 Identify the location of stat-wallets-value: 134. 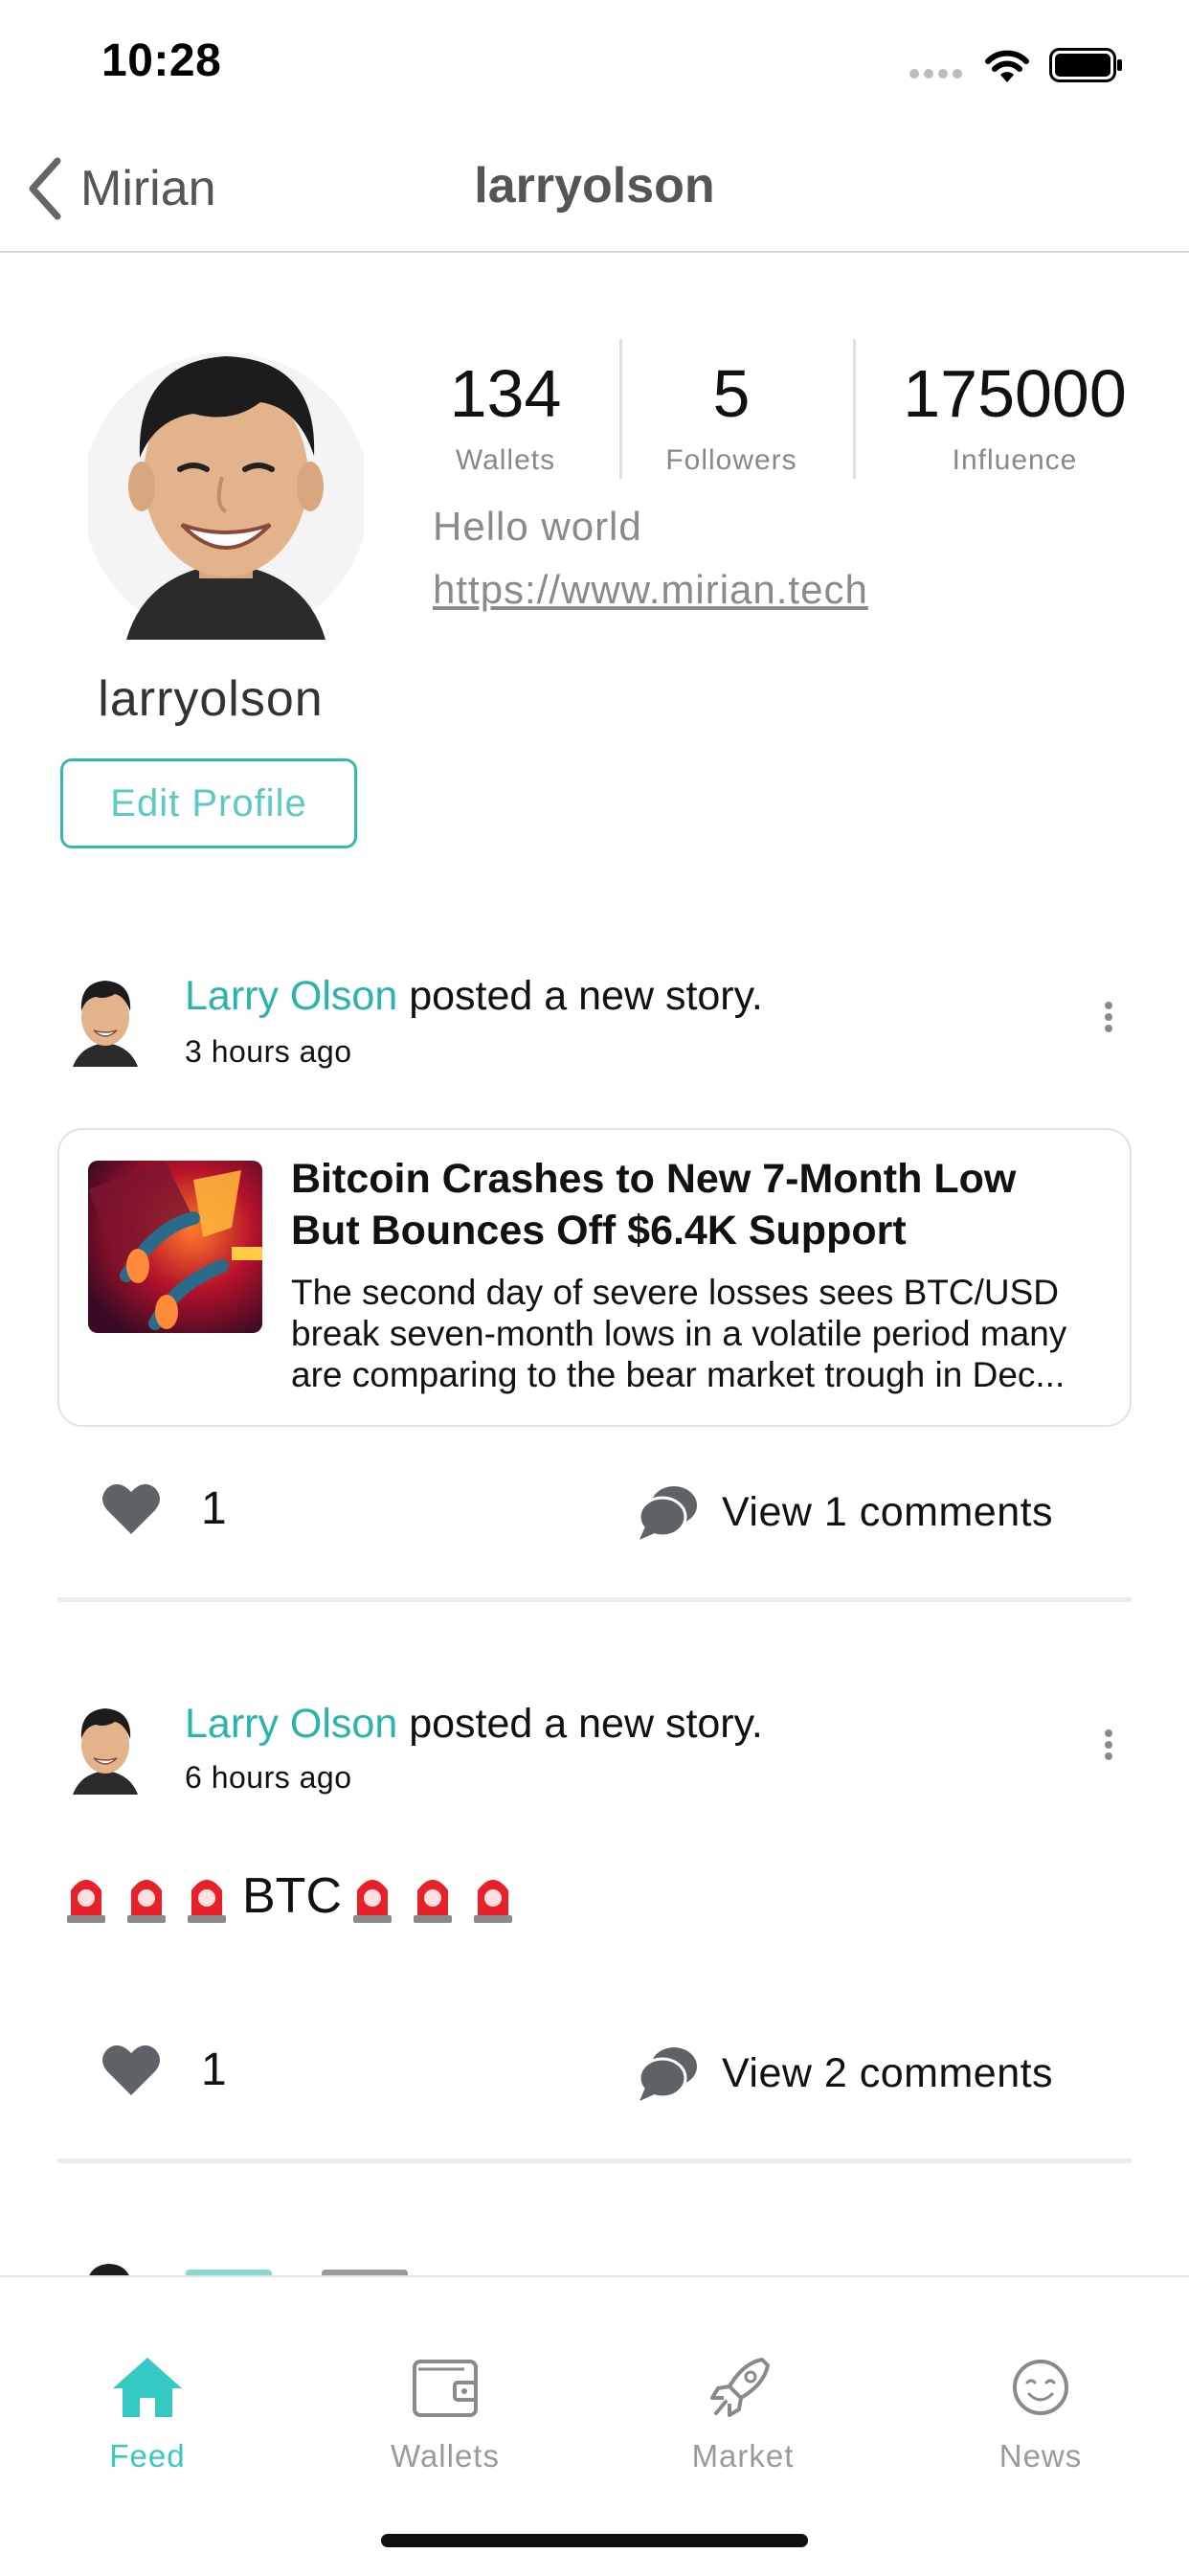
(505, 393).